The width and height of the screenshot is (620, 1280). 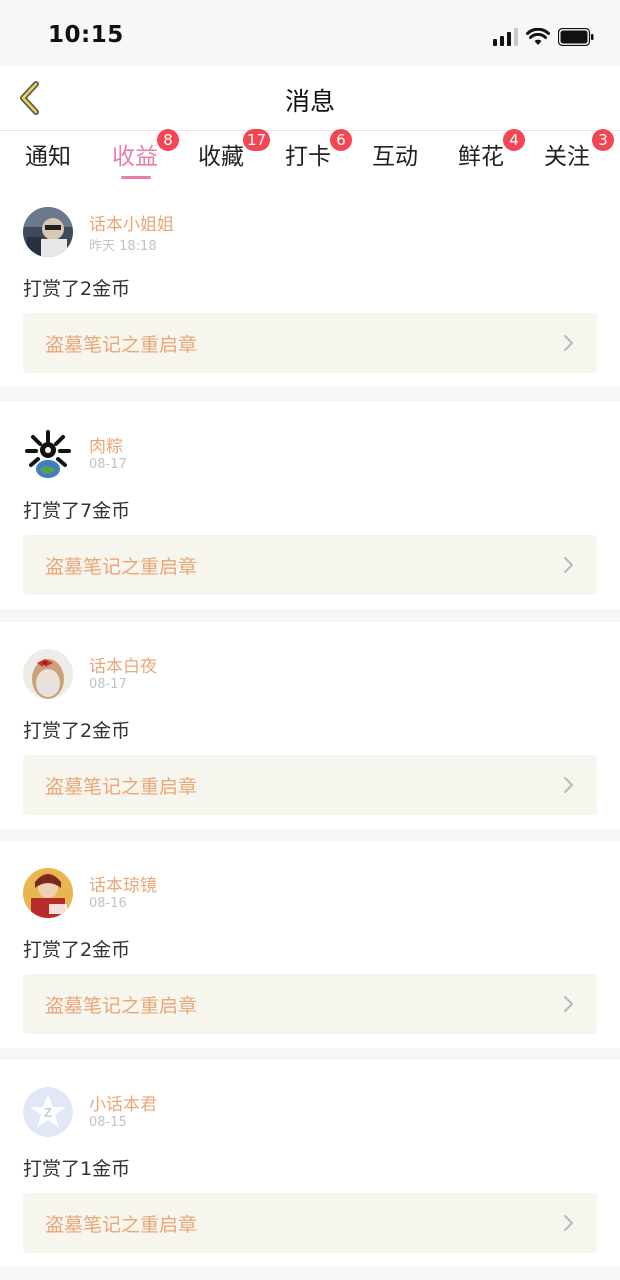 I want to click on tab-favorites: 收藏 17, so click(x=234, y=150).